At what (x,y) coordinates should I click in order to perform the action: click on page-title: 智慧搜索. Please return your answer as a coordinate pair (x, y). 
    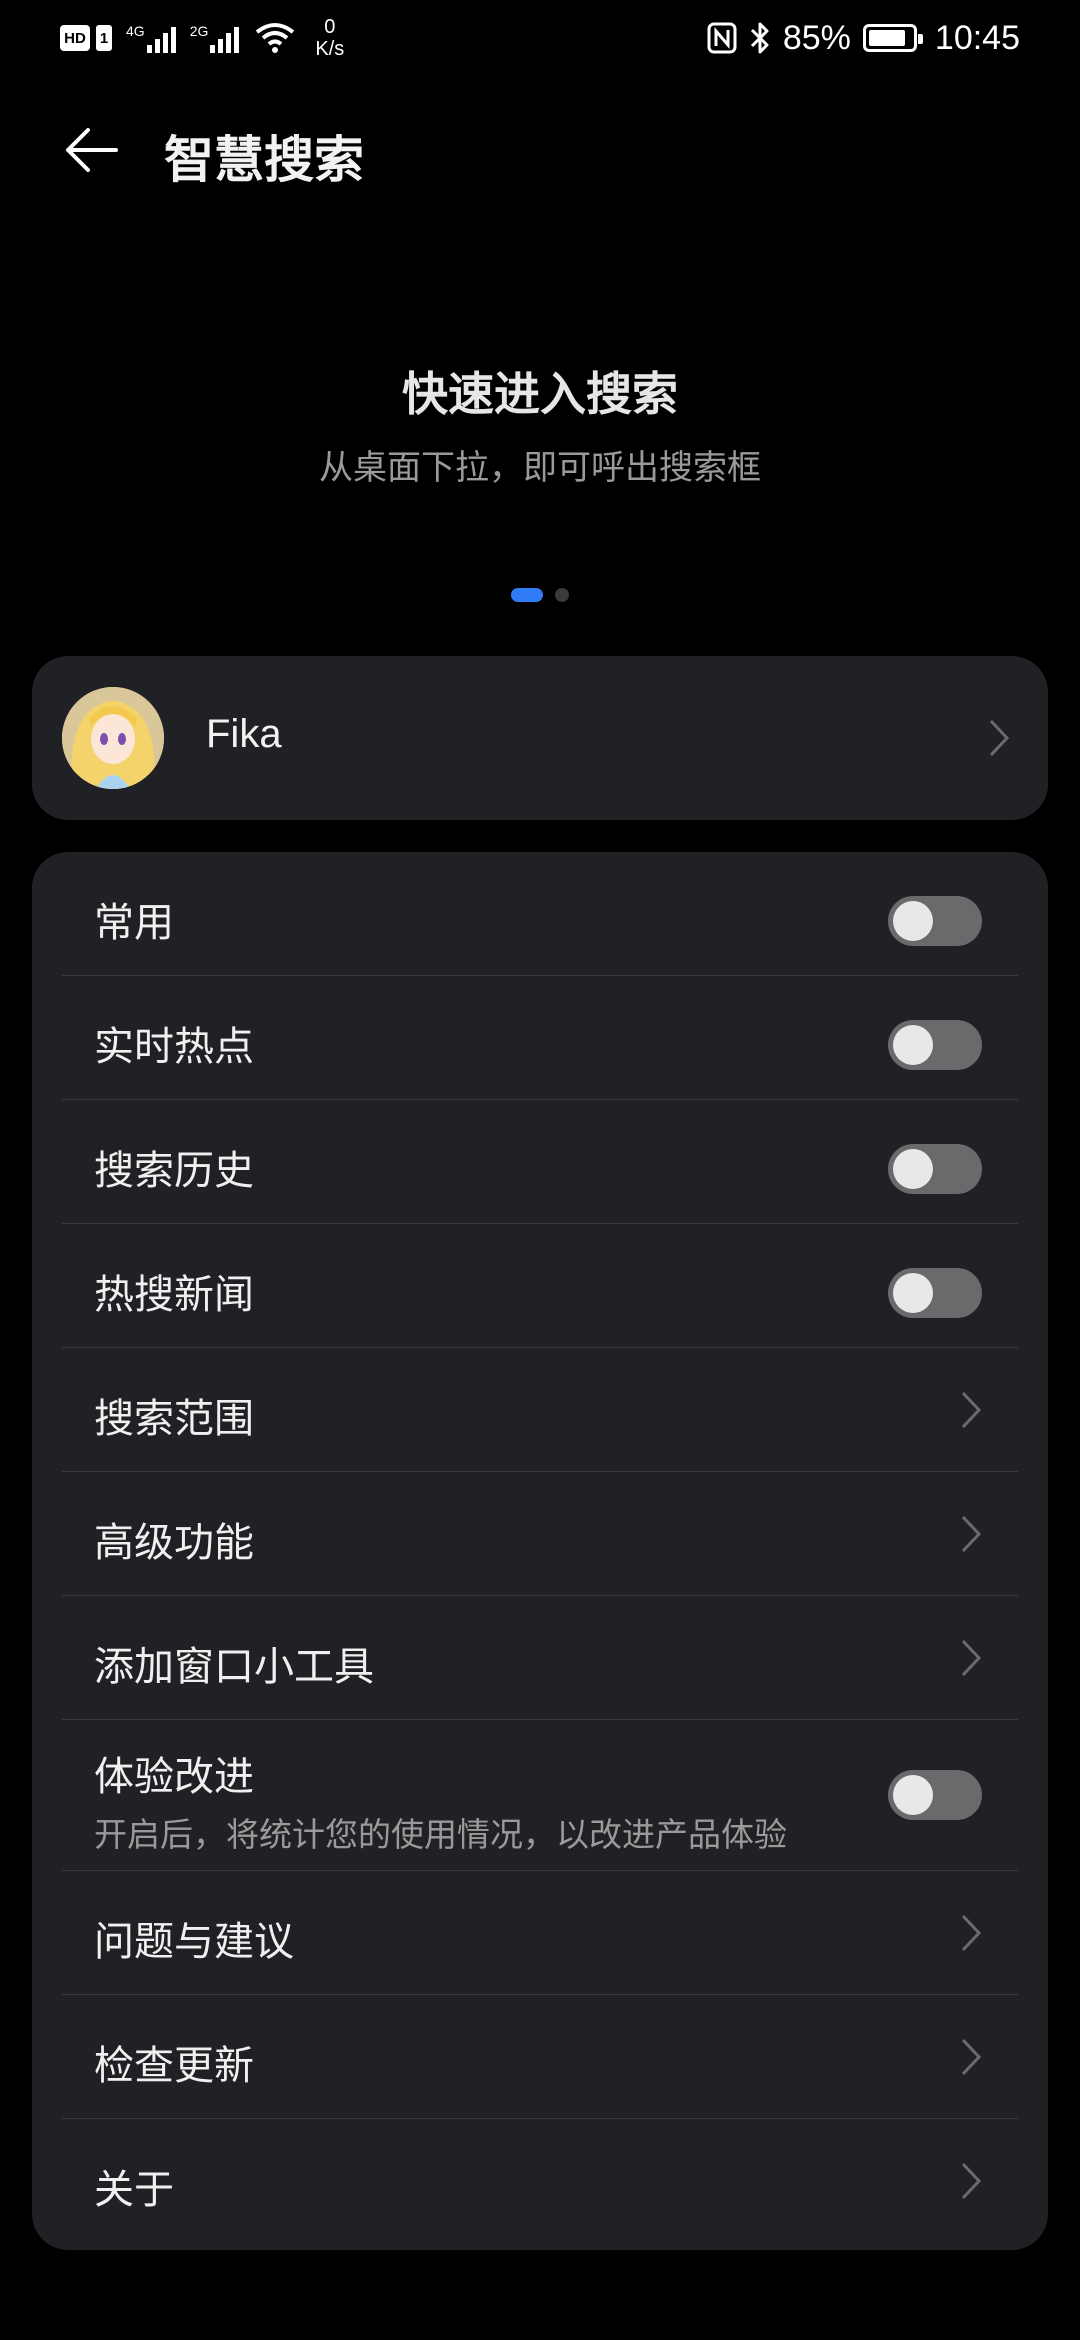
    Looking at the image, I should click on (264, 160).